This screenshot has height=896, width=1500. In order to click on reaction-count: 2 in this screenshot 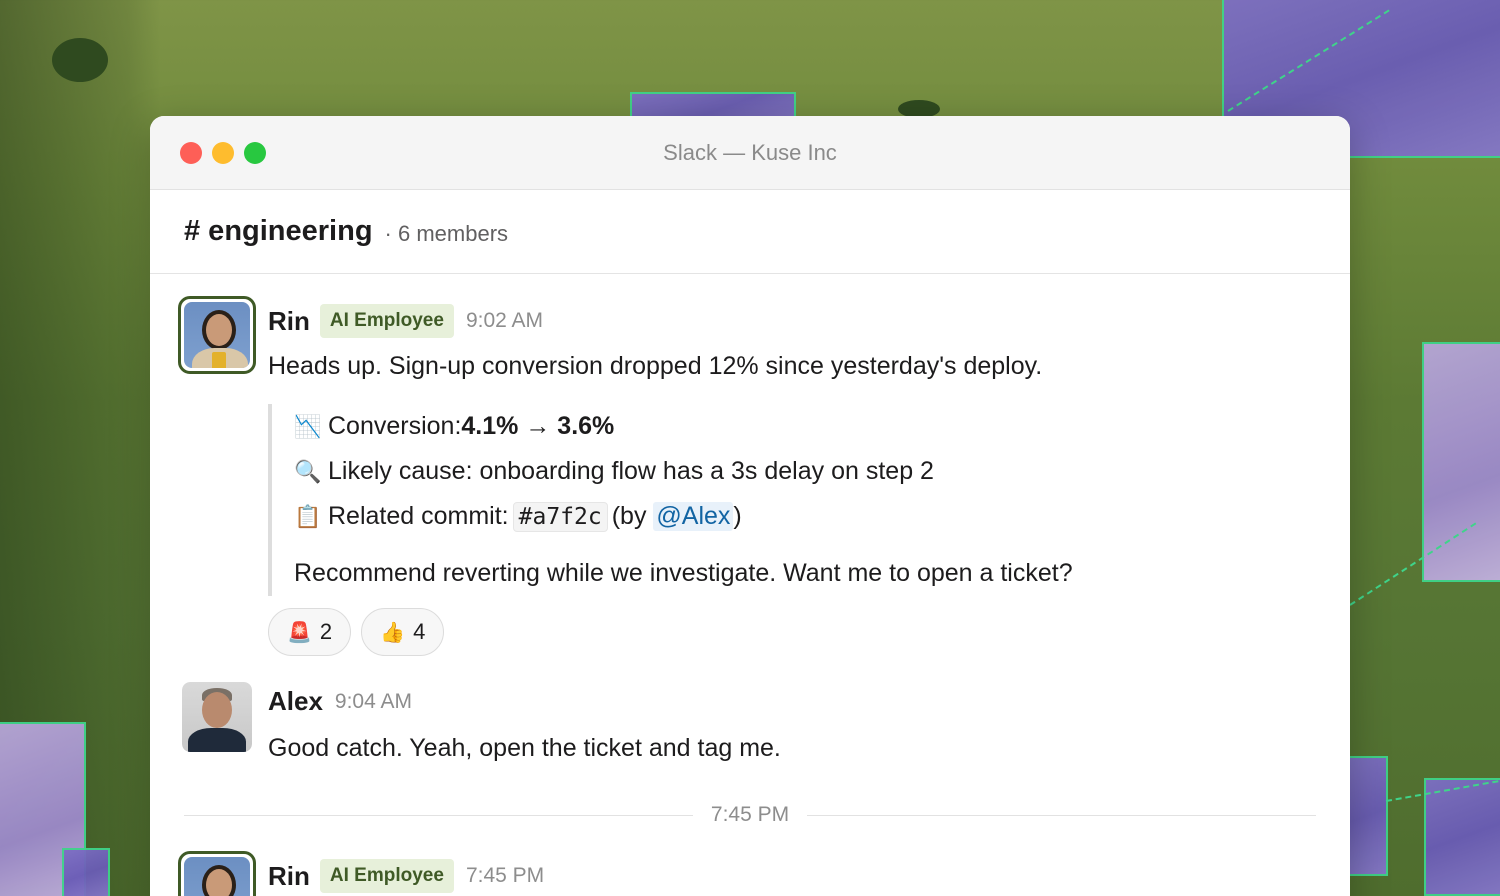, I will do `click(326, 631)`.